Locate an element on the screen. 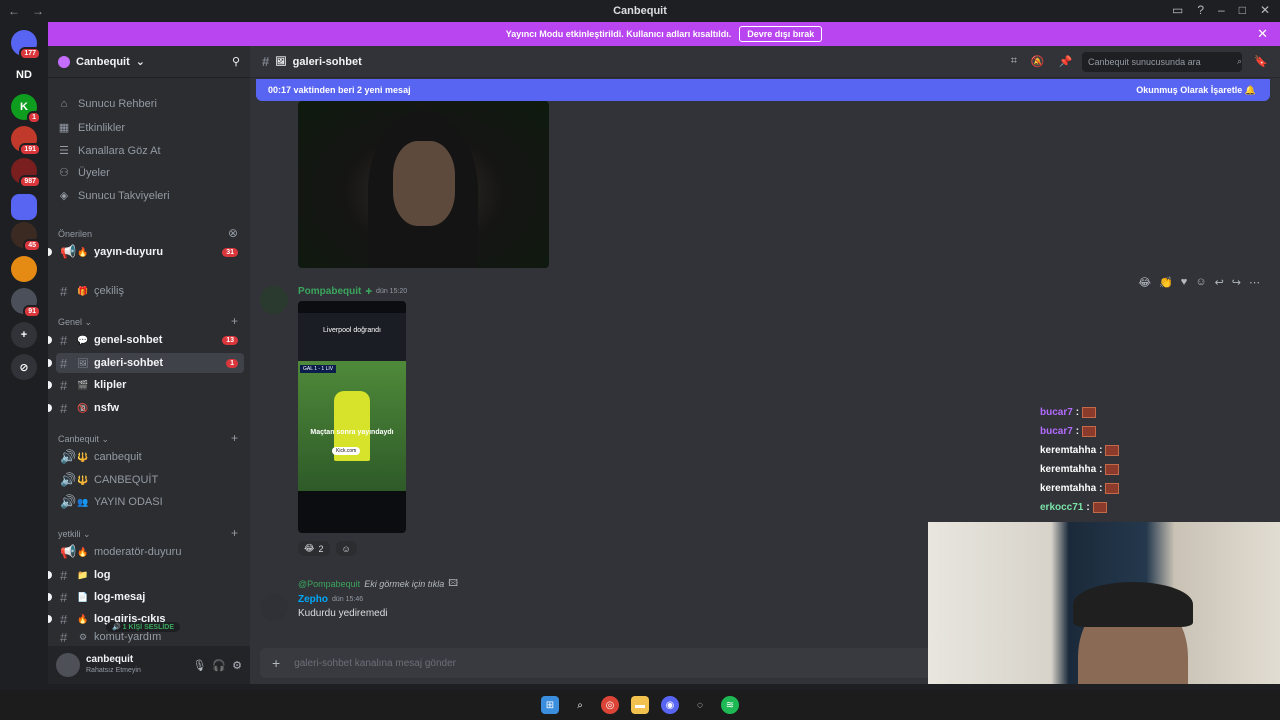  list-icon: ☰ is located at coordinates (64, 151).